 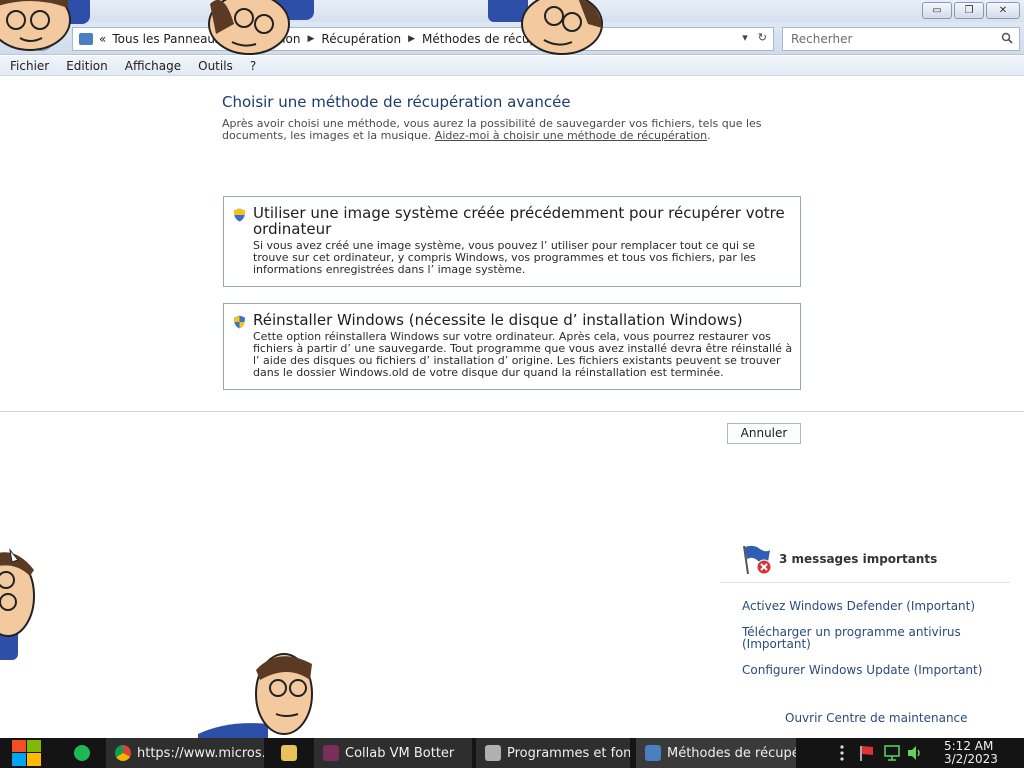 I want to click on chrome-icon, so click(x=123, y=753).